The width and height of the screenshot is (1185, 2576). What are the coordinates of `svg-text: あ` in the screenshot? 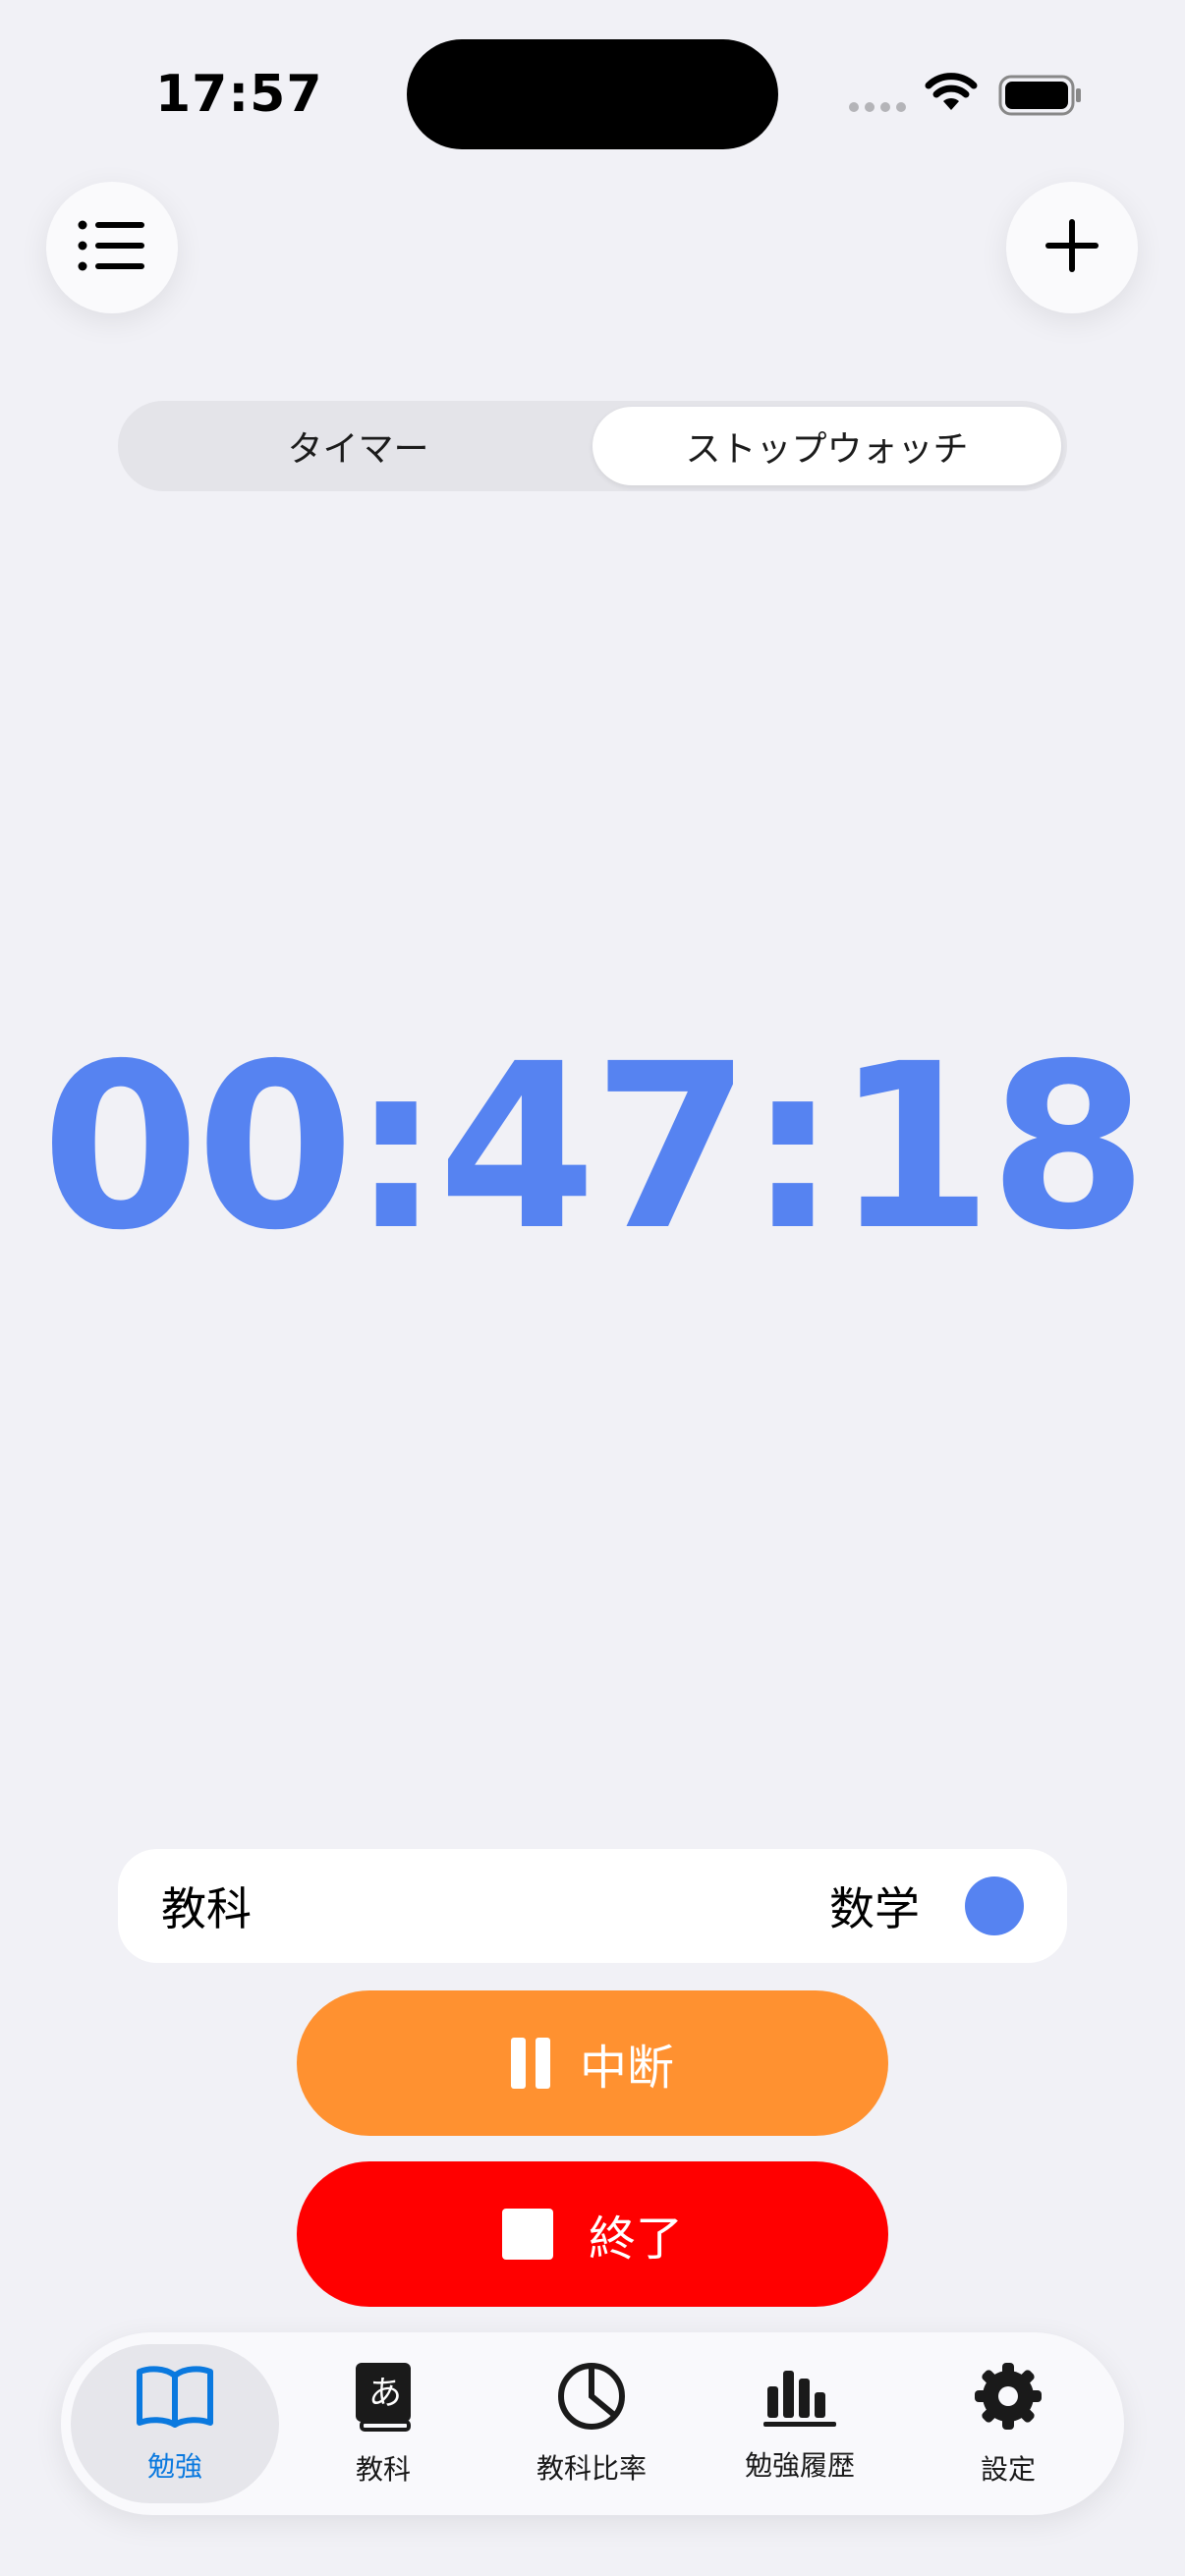 It's located at (385, 2393).